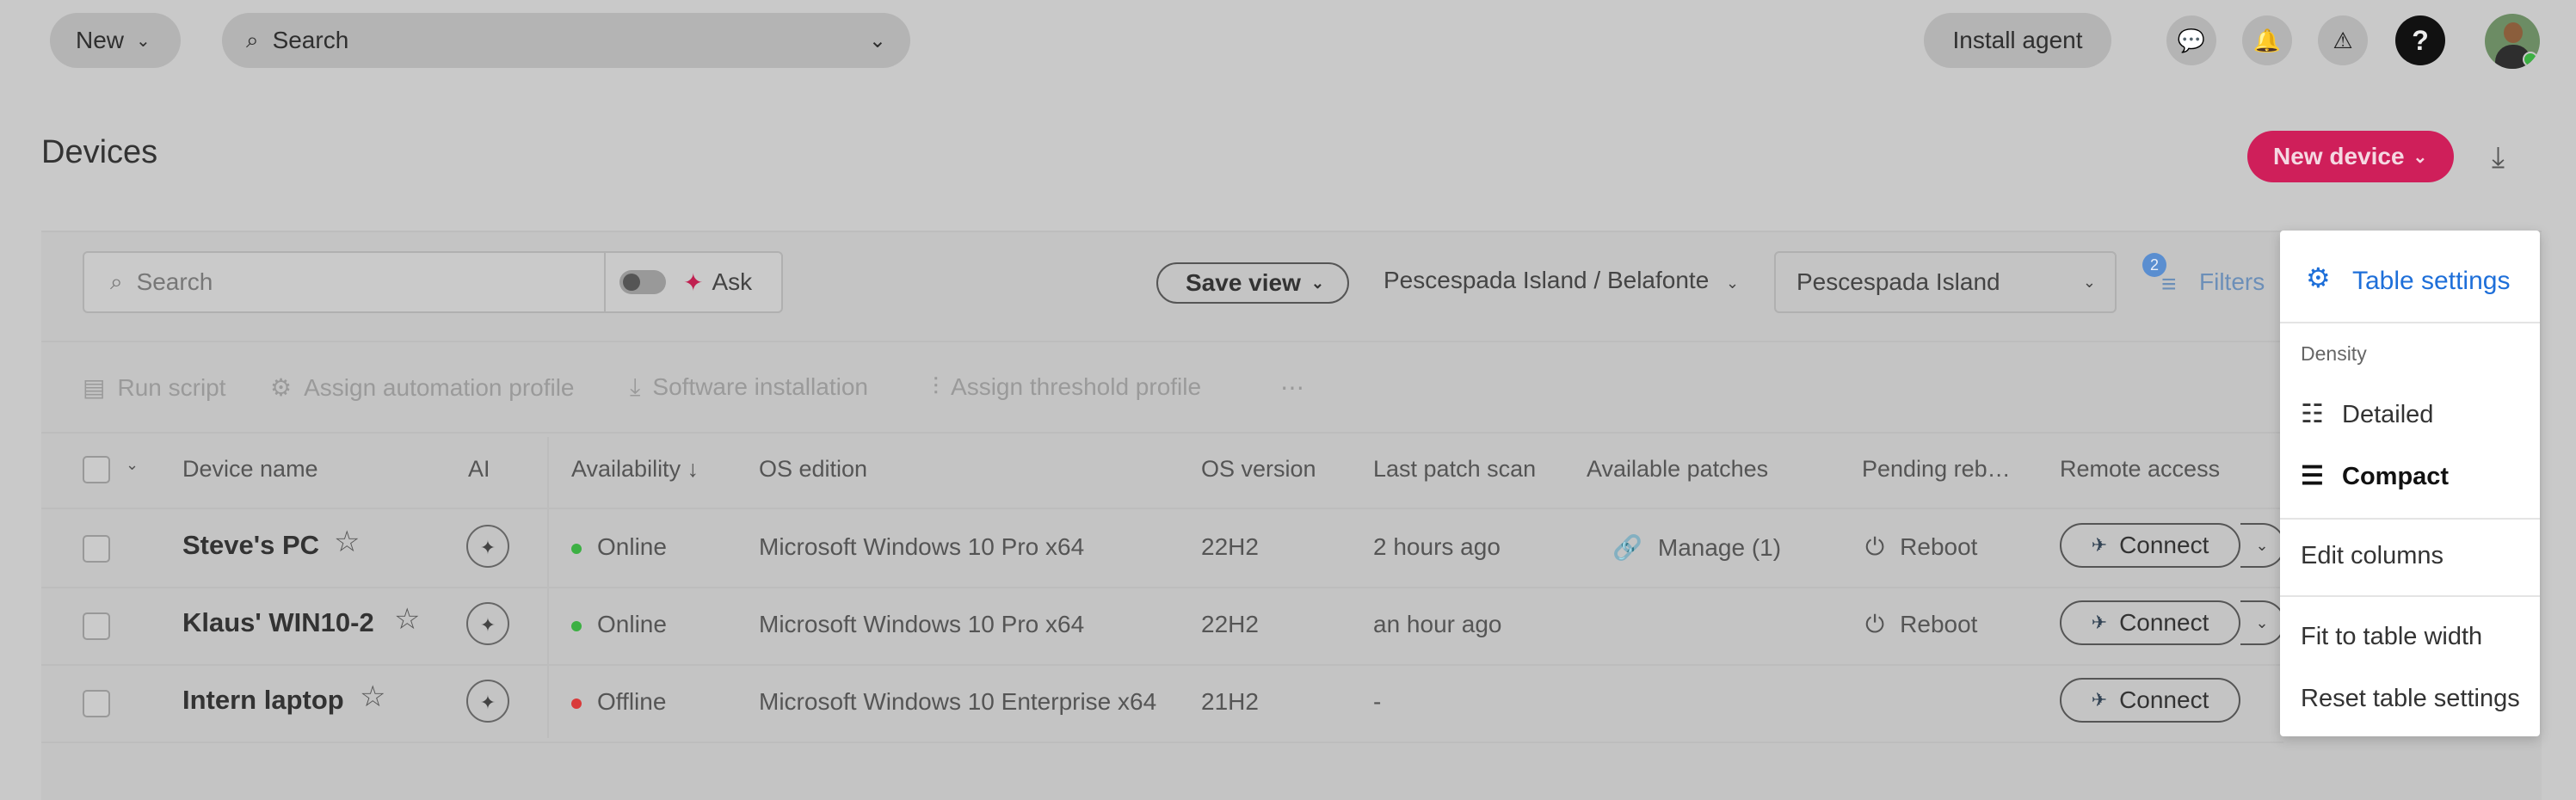 Image resolution: width=2576 pixels, height=800 pixels. Describe the element at coordinates (2343, 40) in the screenshot. I see `alert-icon: ⚠` at that location.